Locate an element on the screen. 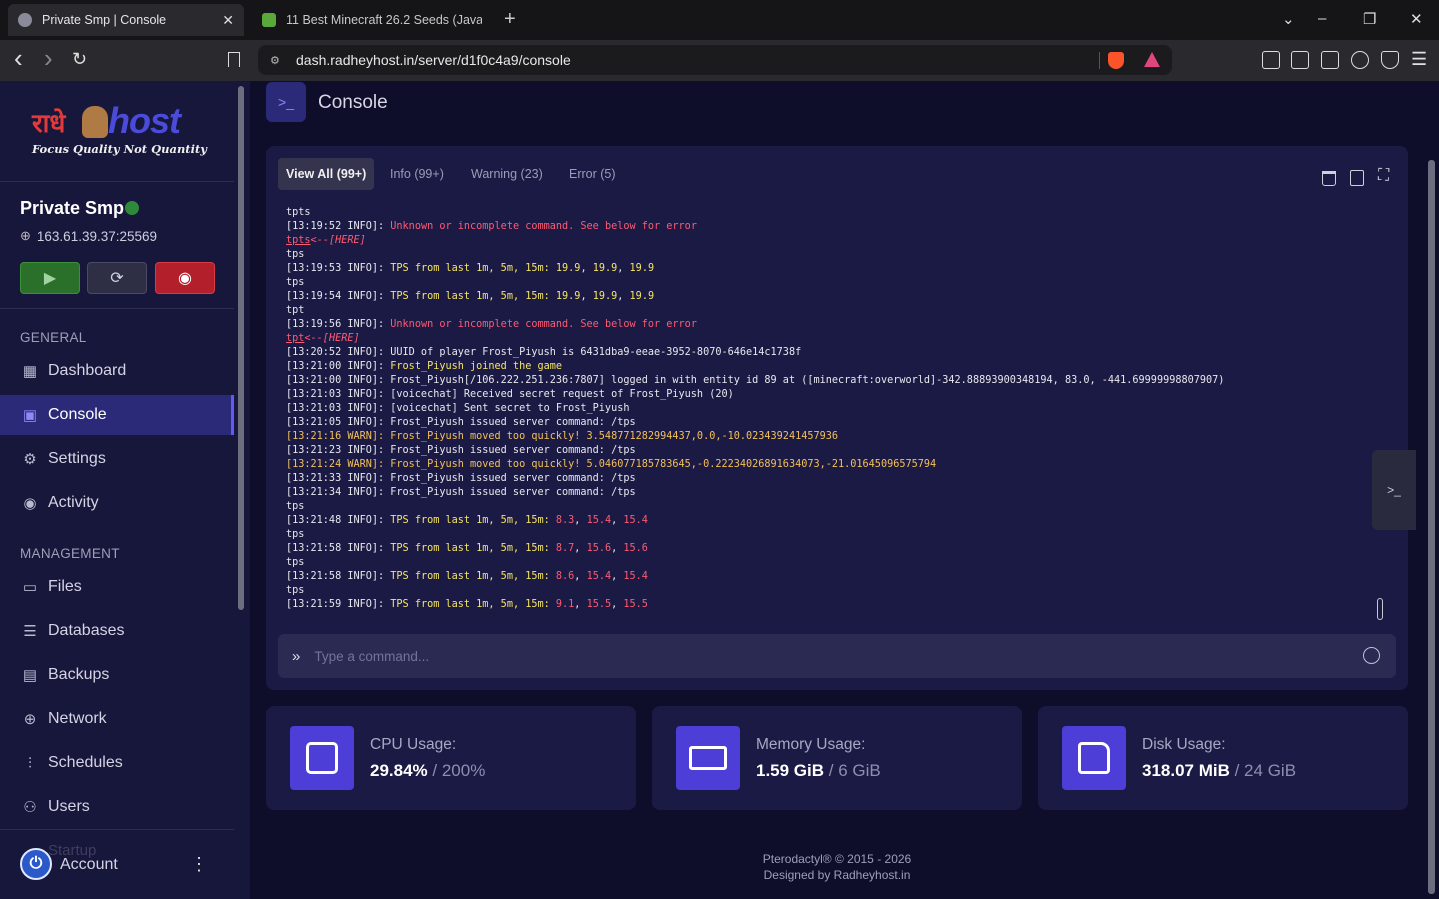 This screenshot has width=1439, height=899. terminal-shortcut-button: >_ is located at coordinates (1394, 490).